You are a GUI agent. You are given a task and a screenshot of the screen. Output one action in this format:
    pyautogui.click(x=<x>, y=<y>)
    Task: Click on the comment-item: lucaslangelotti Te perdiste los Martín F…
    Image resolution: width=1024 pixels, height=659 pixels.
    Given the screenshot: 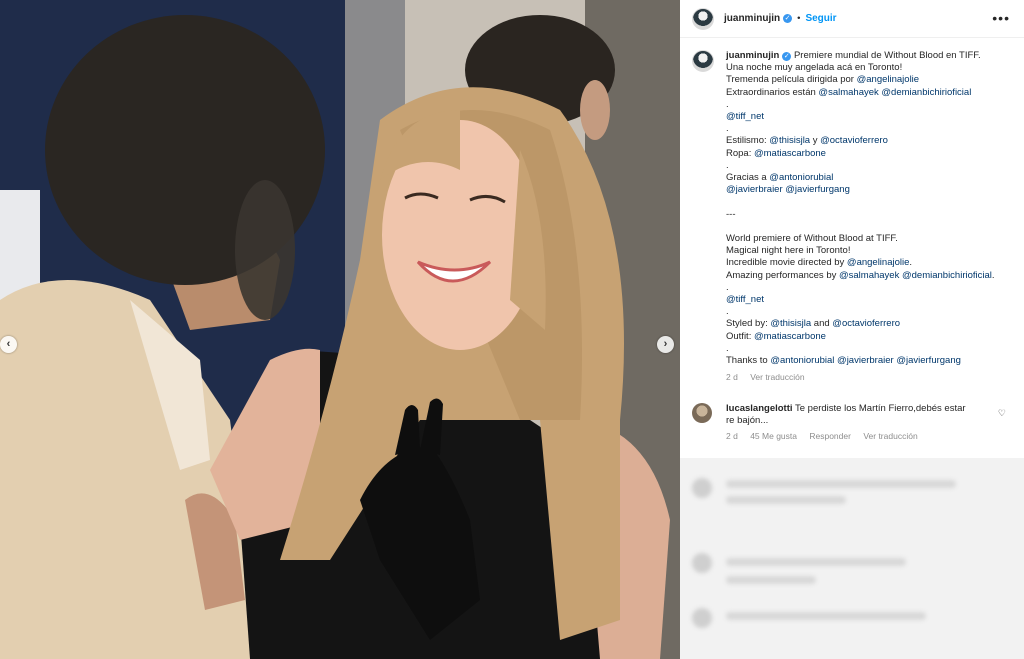 What is the action you would take?
    pyautogui.click(x=852, y=422)
    